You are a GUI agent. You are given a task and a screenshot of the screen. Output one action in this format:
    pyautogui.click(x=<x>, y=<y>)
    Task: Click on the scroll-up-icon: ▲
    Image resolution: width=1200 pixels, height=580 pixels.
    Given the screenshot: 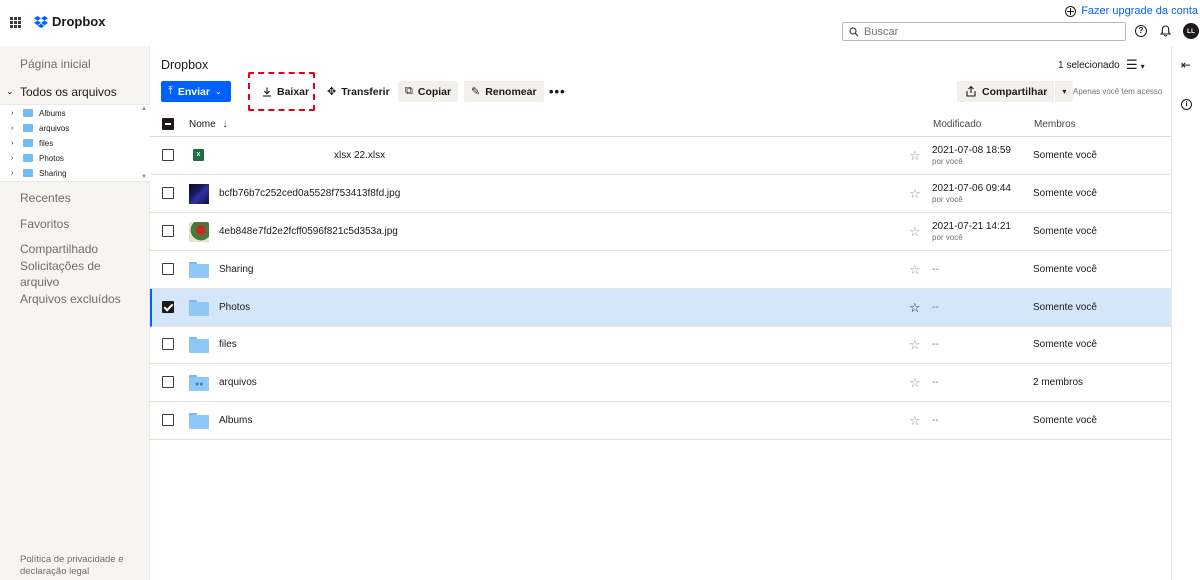 What is the action you would take?
    pyautogui.click(x=144, y=109)
    